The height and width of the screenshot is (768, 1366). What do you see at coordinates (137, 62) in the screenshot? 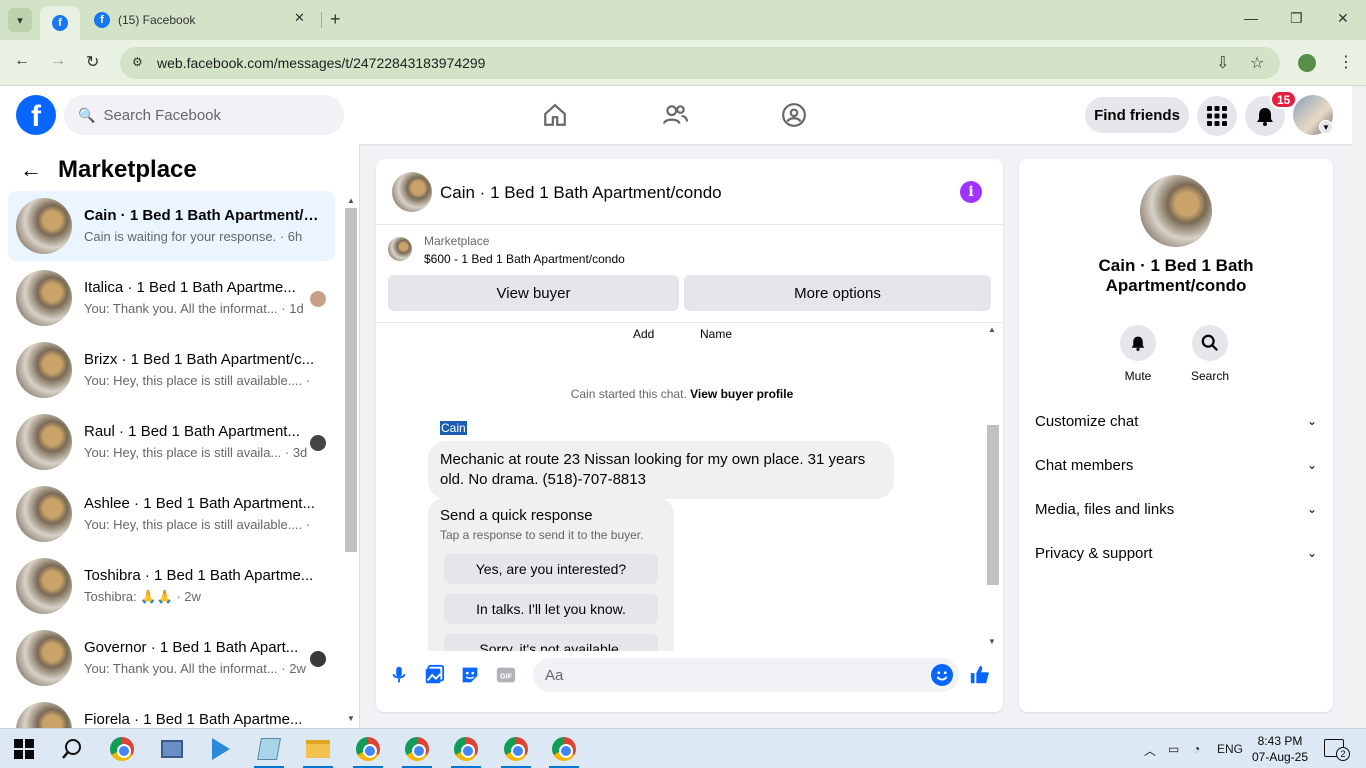
I see `site-settings-icon: ⚙` at bounding box center [137, 62].